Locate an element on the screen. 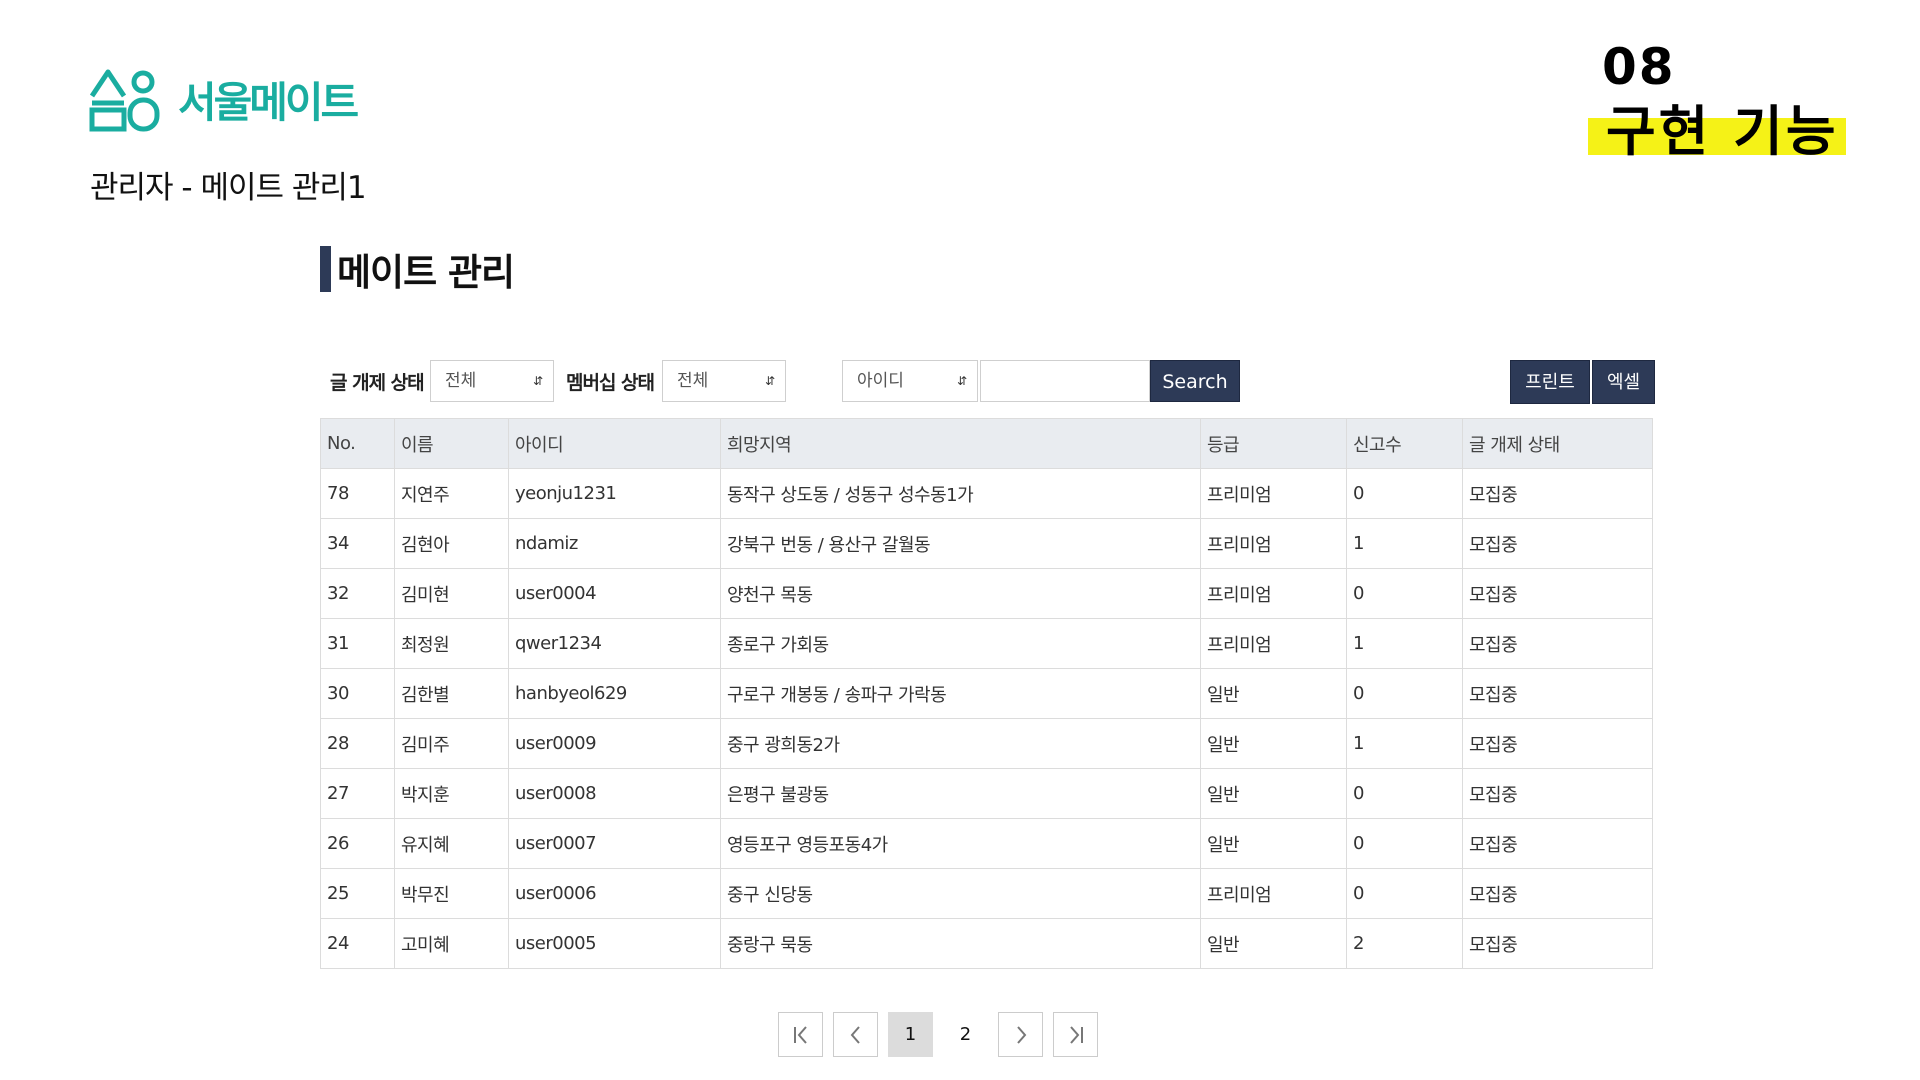 The image size is (1920, 1080). column-header: 신고수 is located at coordinates (1404, 443).